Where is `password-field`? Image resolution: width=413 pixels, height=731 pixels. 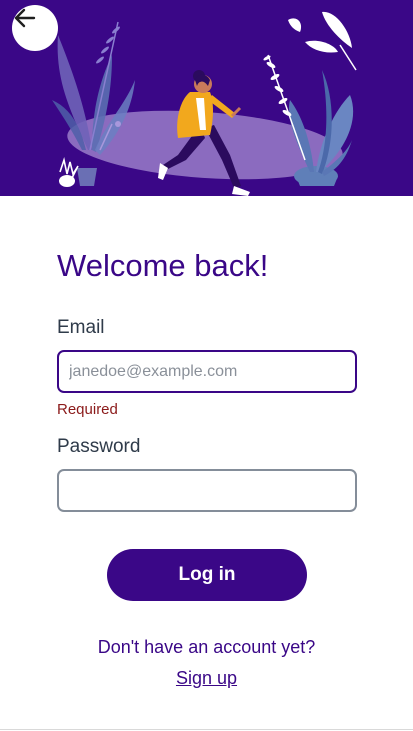 password-field is located at coordinates (207, 490).